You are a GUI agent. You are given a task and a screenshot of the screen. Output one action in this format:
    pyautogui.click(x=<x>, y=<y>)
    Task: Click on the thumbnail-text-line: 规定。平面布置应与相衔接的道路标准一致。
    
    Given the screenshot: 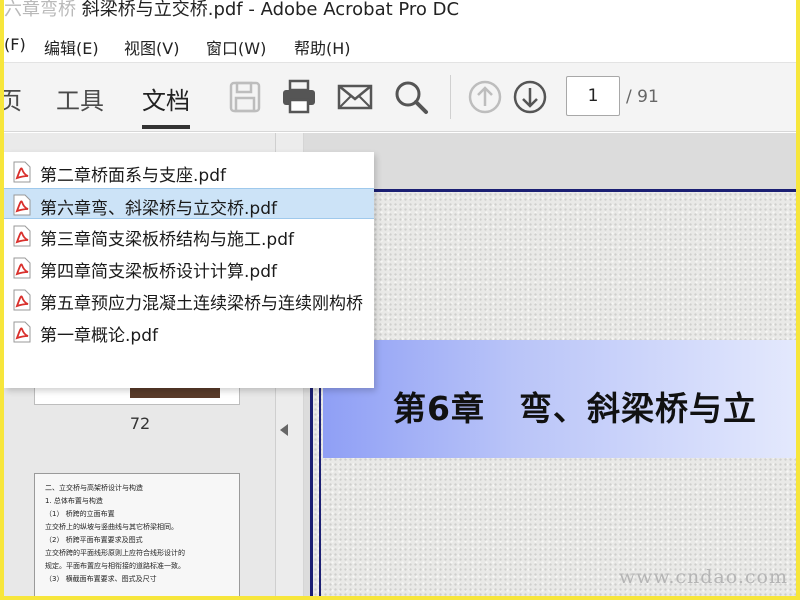 What is the action you would take?
    pyautogui.click(x=115, y=566)
    